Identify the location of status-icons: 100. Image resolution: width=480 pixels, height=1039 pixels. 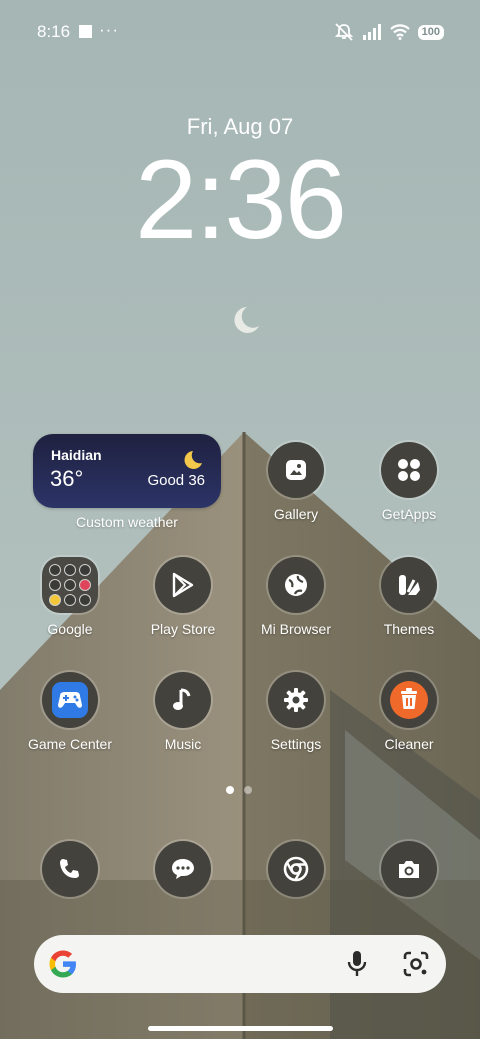
(389, 32).